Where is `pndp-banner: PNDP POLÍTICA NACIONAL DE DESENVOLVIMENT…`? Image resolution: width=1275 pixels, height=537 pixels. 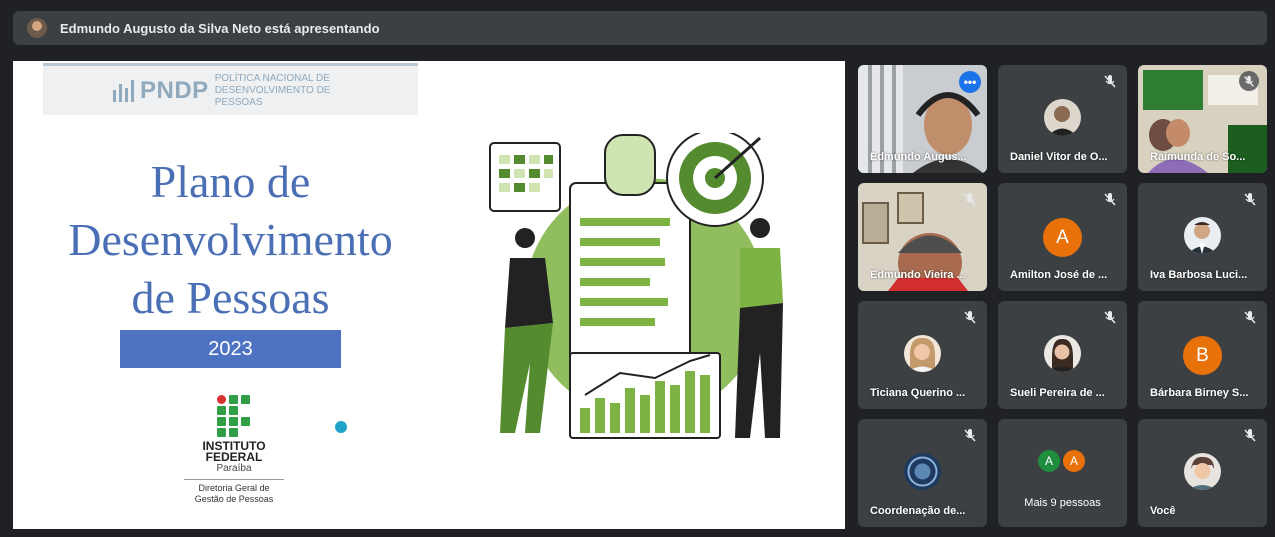
pndp-banner: PNDP POLÍTICA NACIONAL DE DESENVOLVIMENT… is located at coordinates (230, 89).